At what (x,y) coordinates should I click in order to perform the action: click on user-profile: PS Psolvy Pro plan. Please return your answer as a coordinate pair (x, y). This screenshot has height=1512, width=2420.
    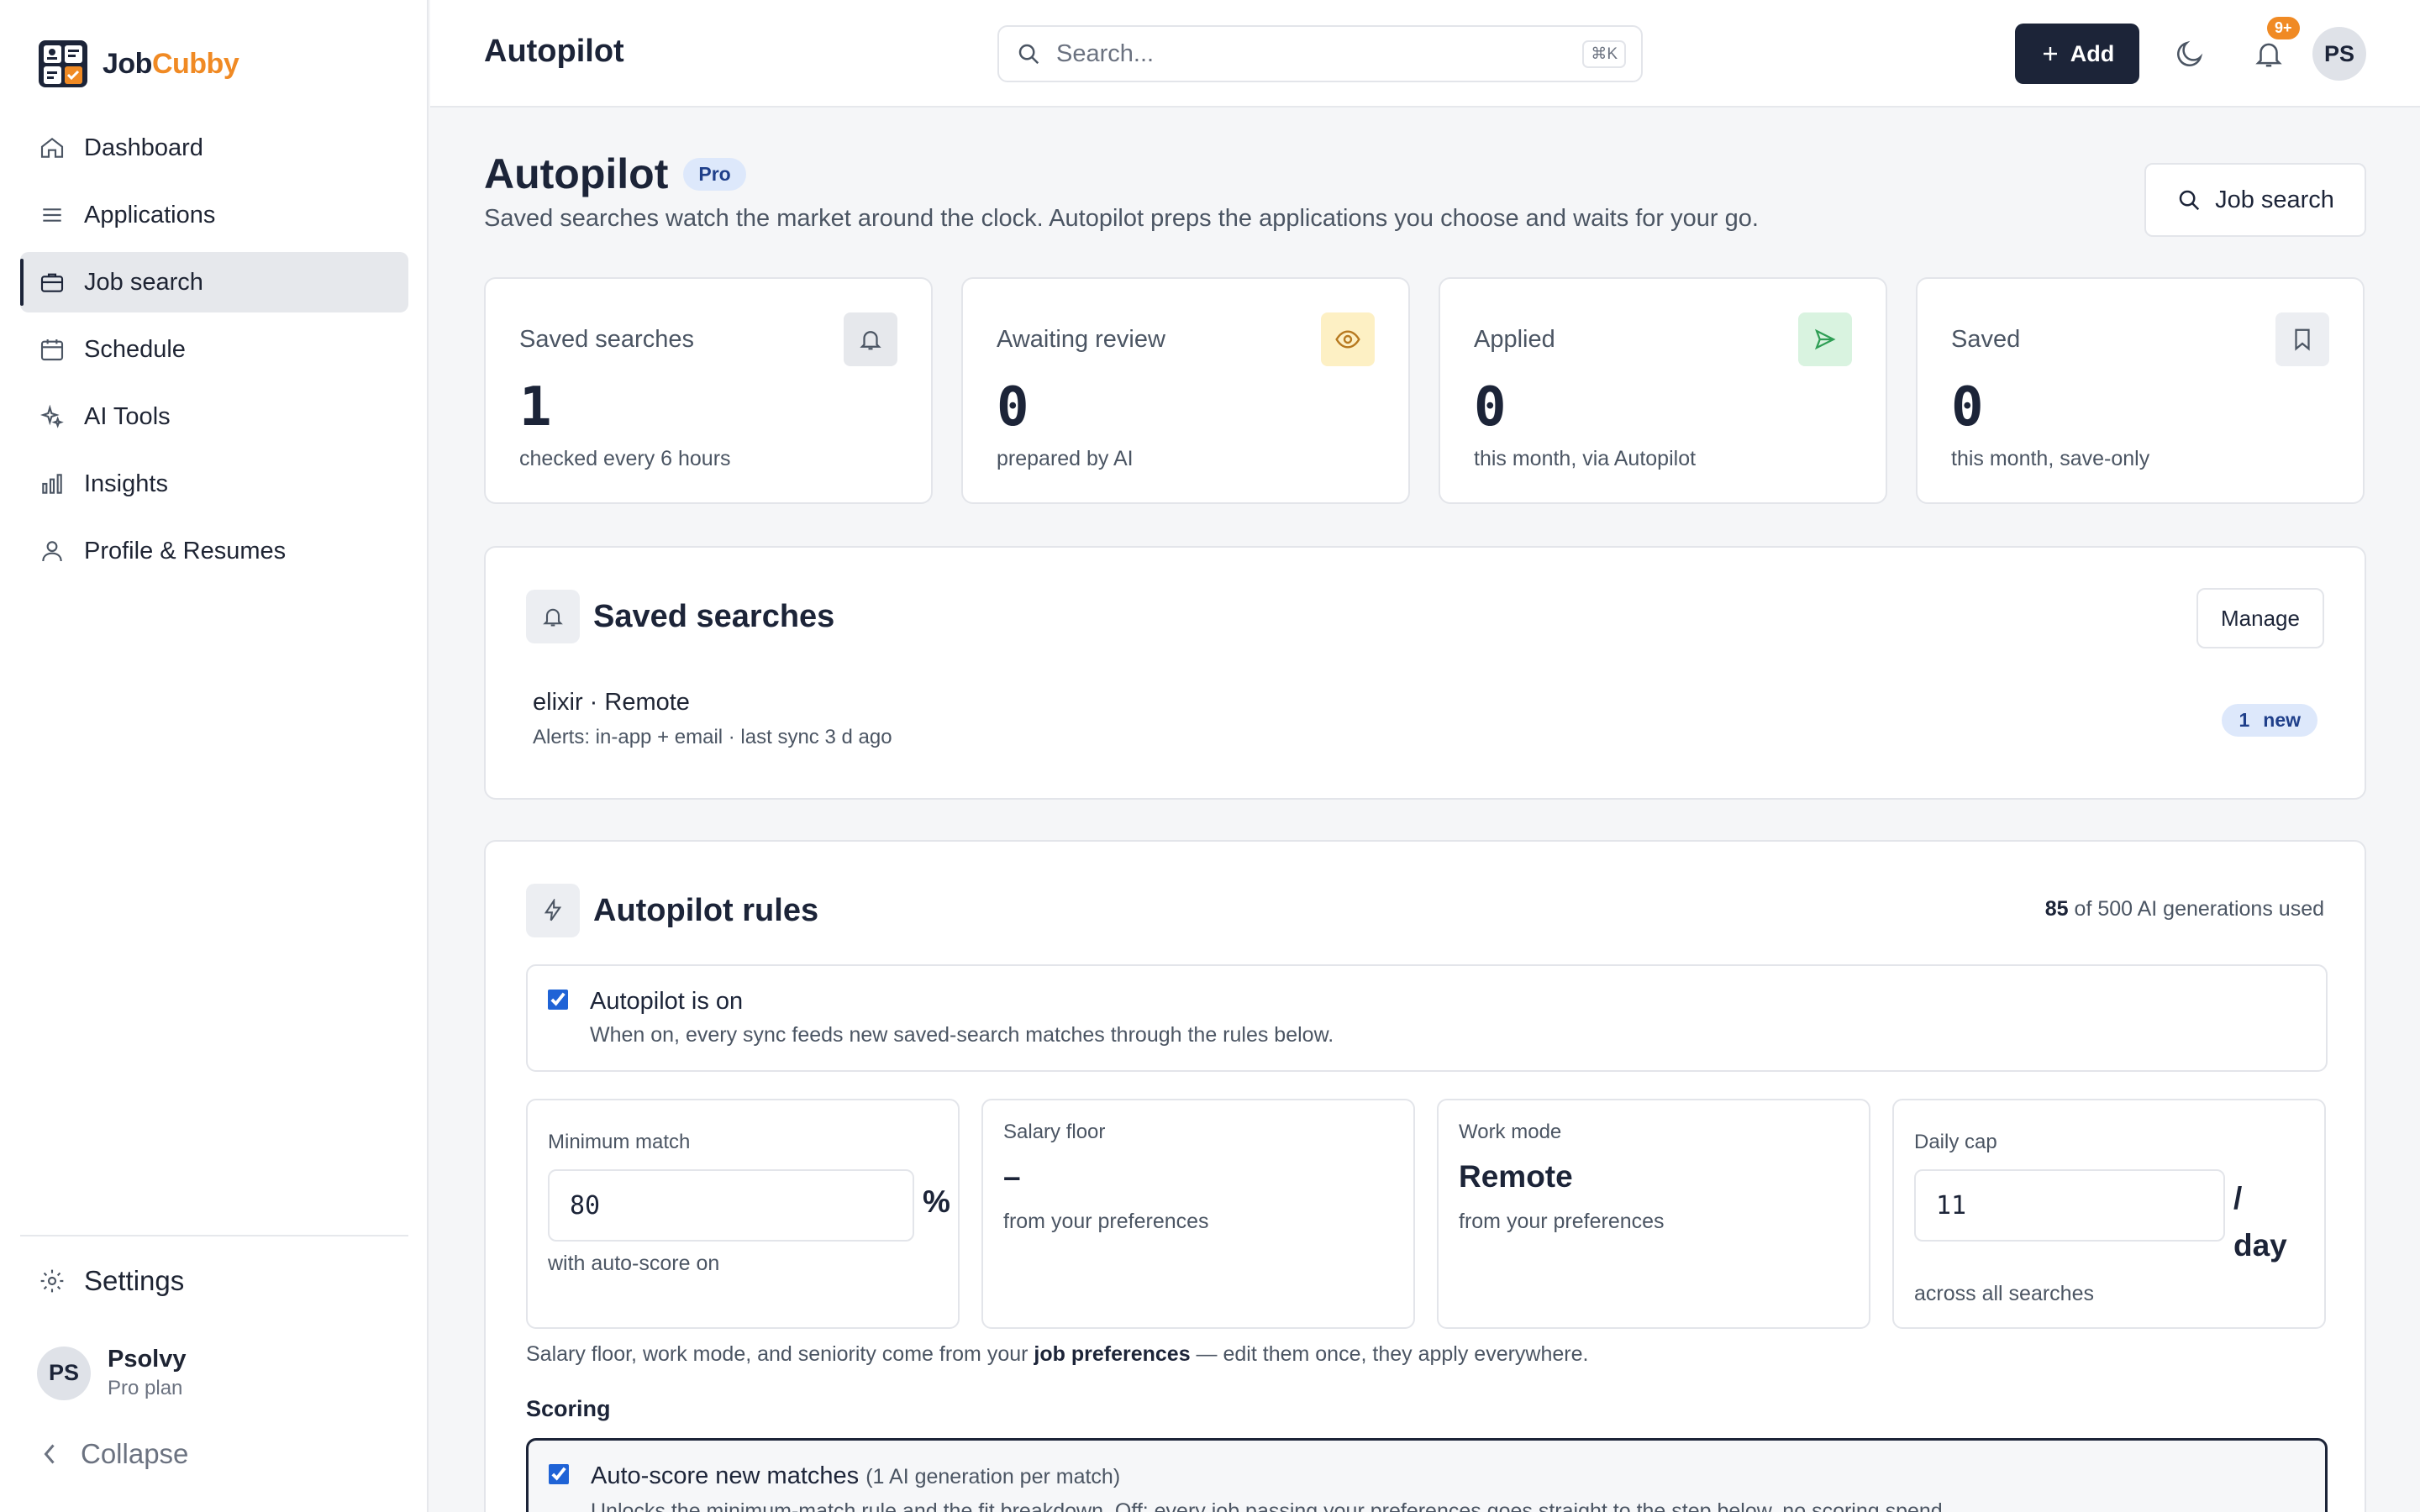
    Looking at the image, I should click on (112, 1373).